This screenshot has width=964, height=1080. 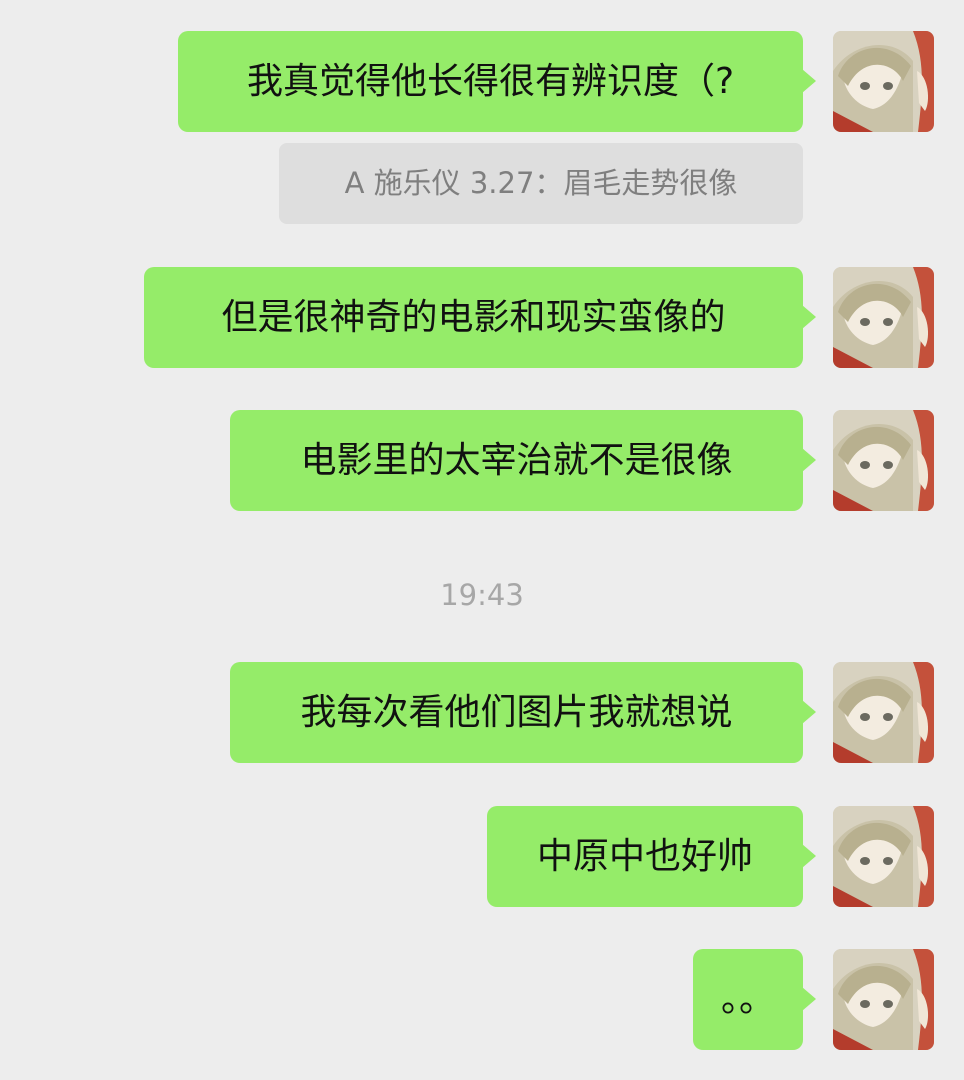 What do you see at coordinates (482, 595) in the screenshot?
I see `timestamp: 19:43` at bounding box center [482, 595].